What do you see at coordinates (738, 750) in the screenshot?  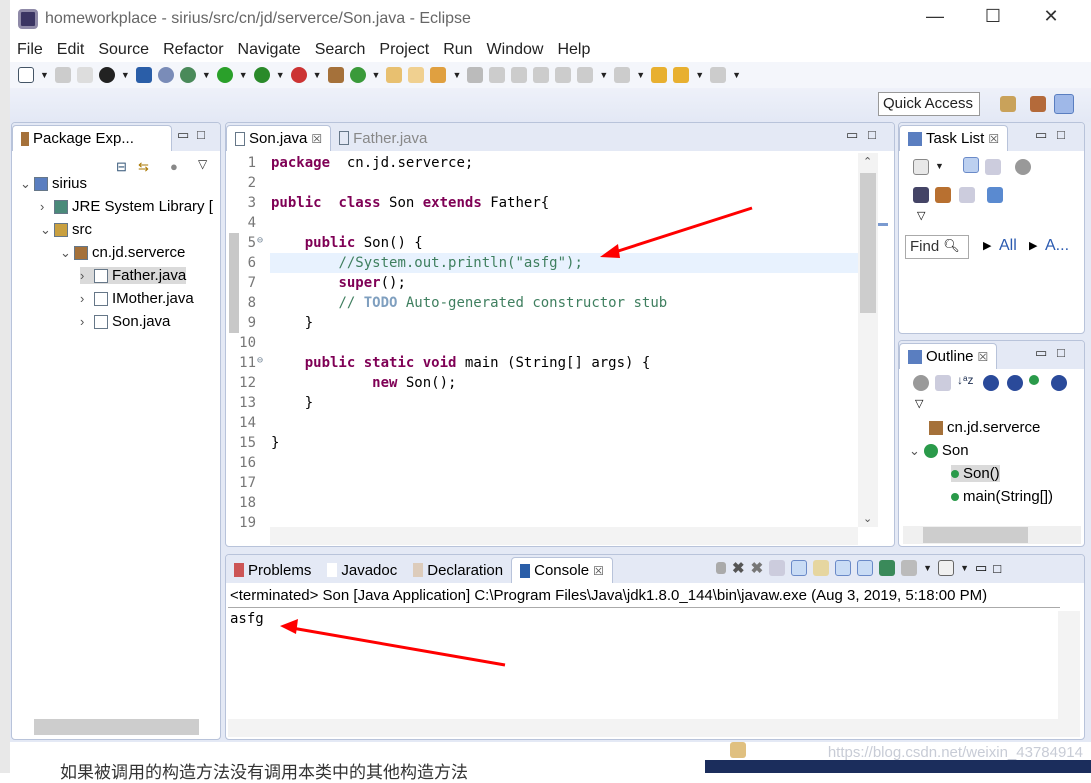 I see `status-bar-icon` at bounding box center [738, 750].